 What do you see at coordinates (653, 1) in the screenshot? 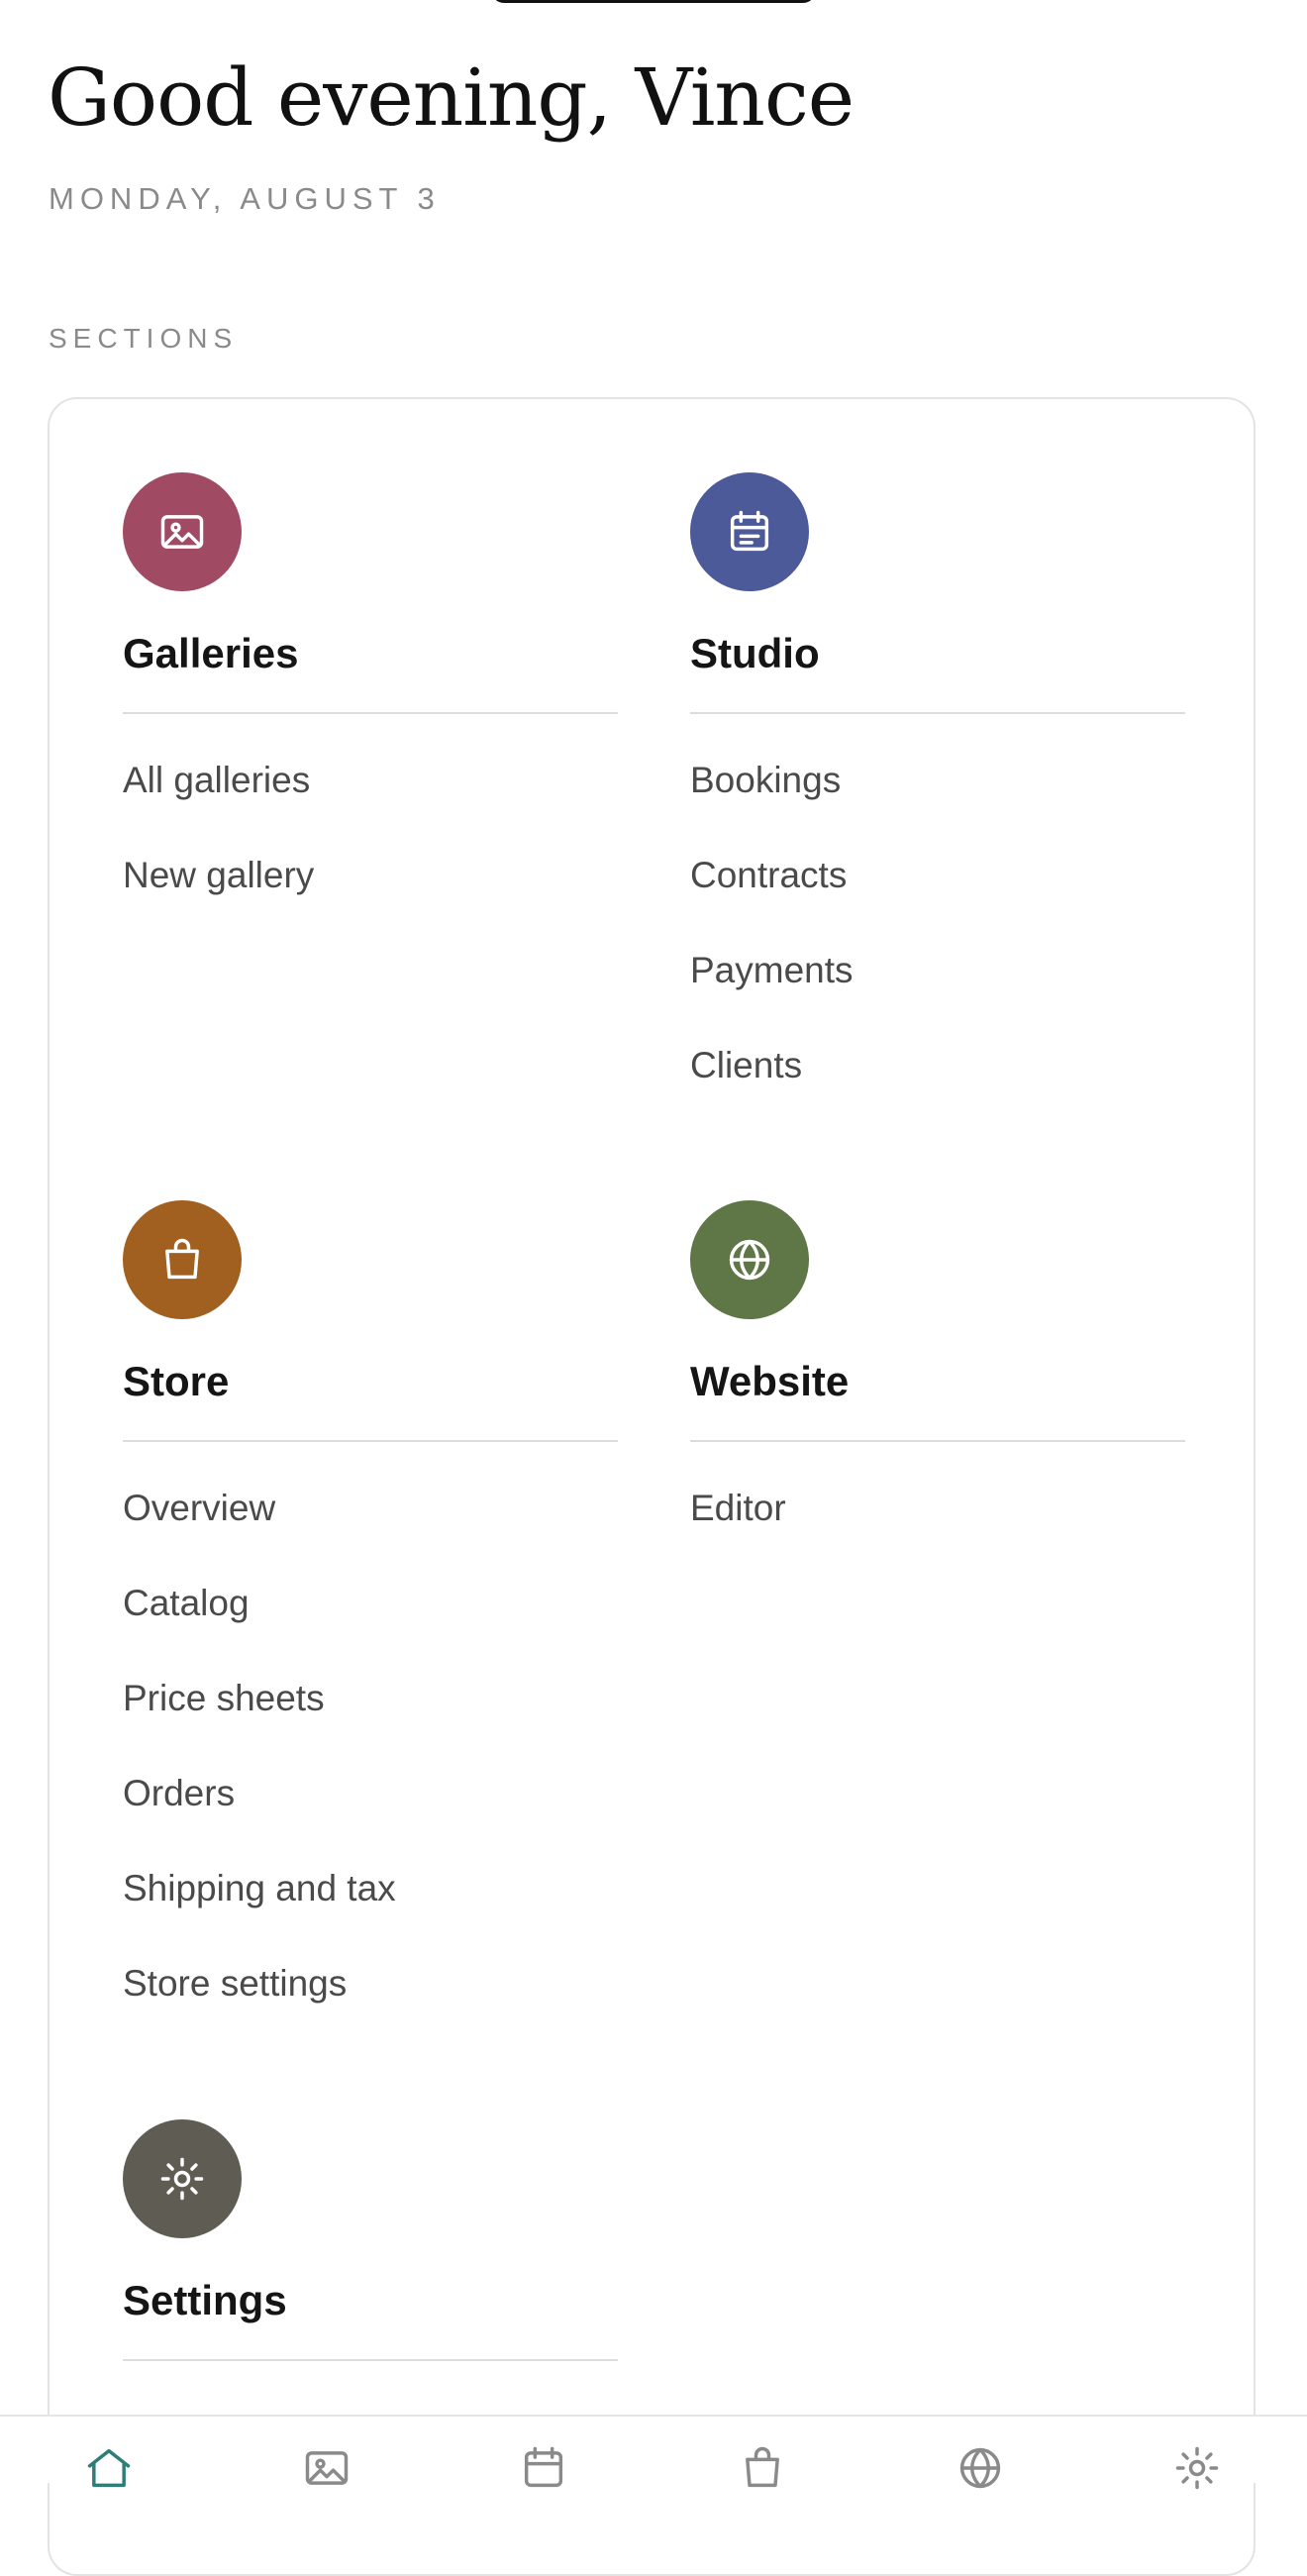
I see `device-notch` at bounding box center [653, 1].